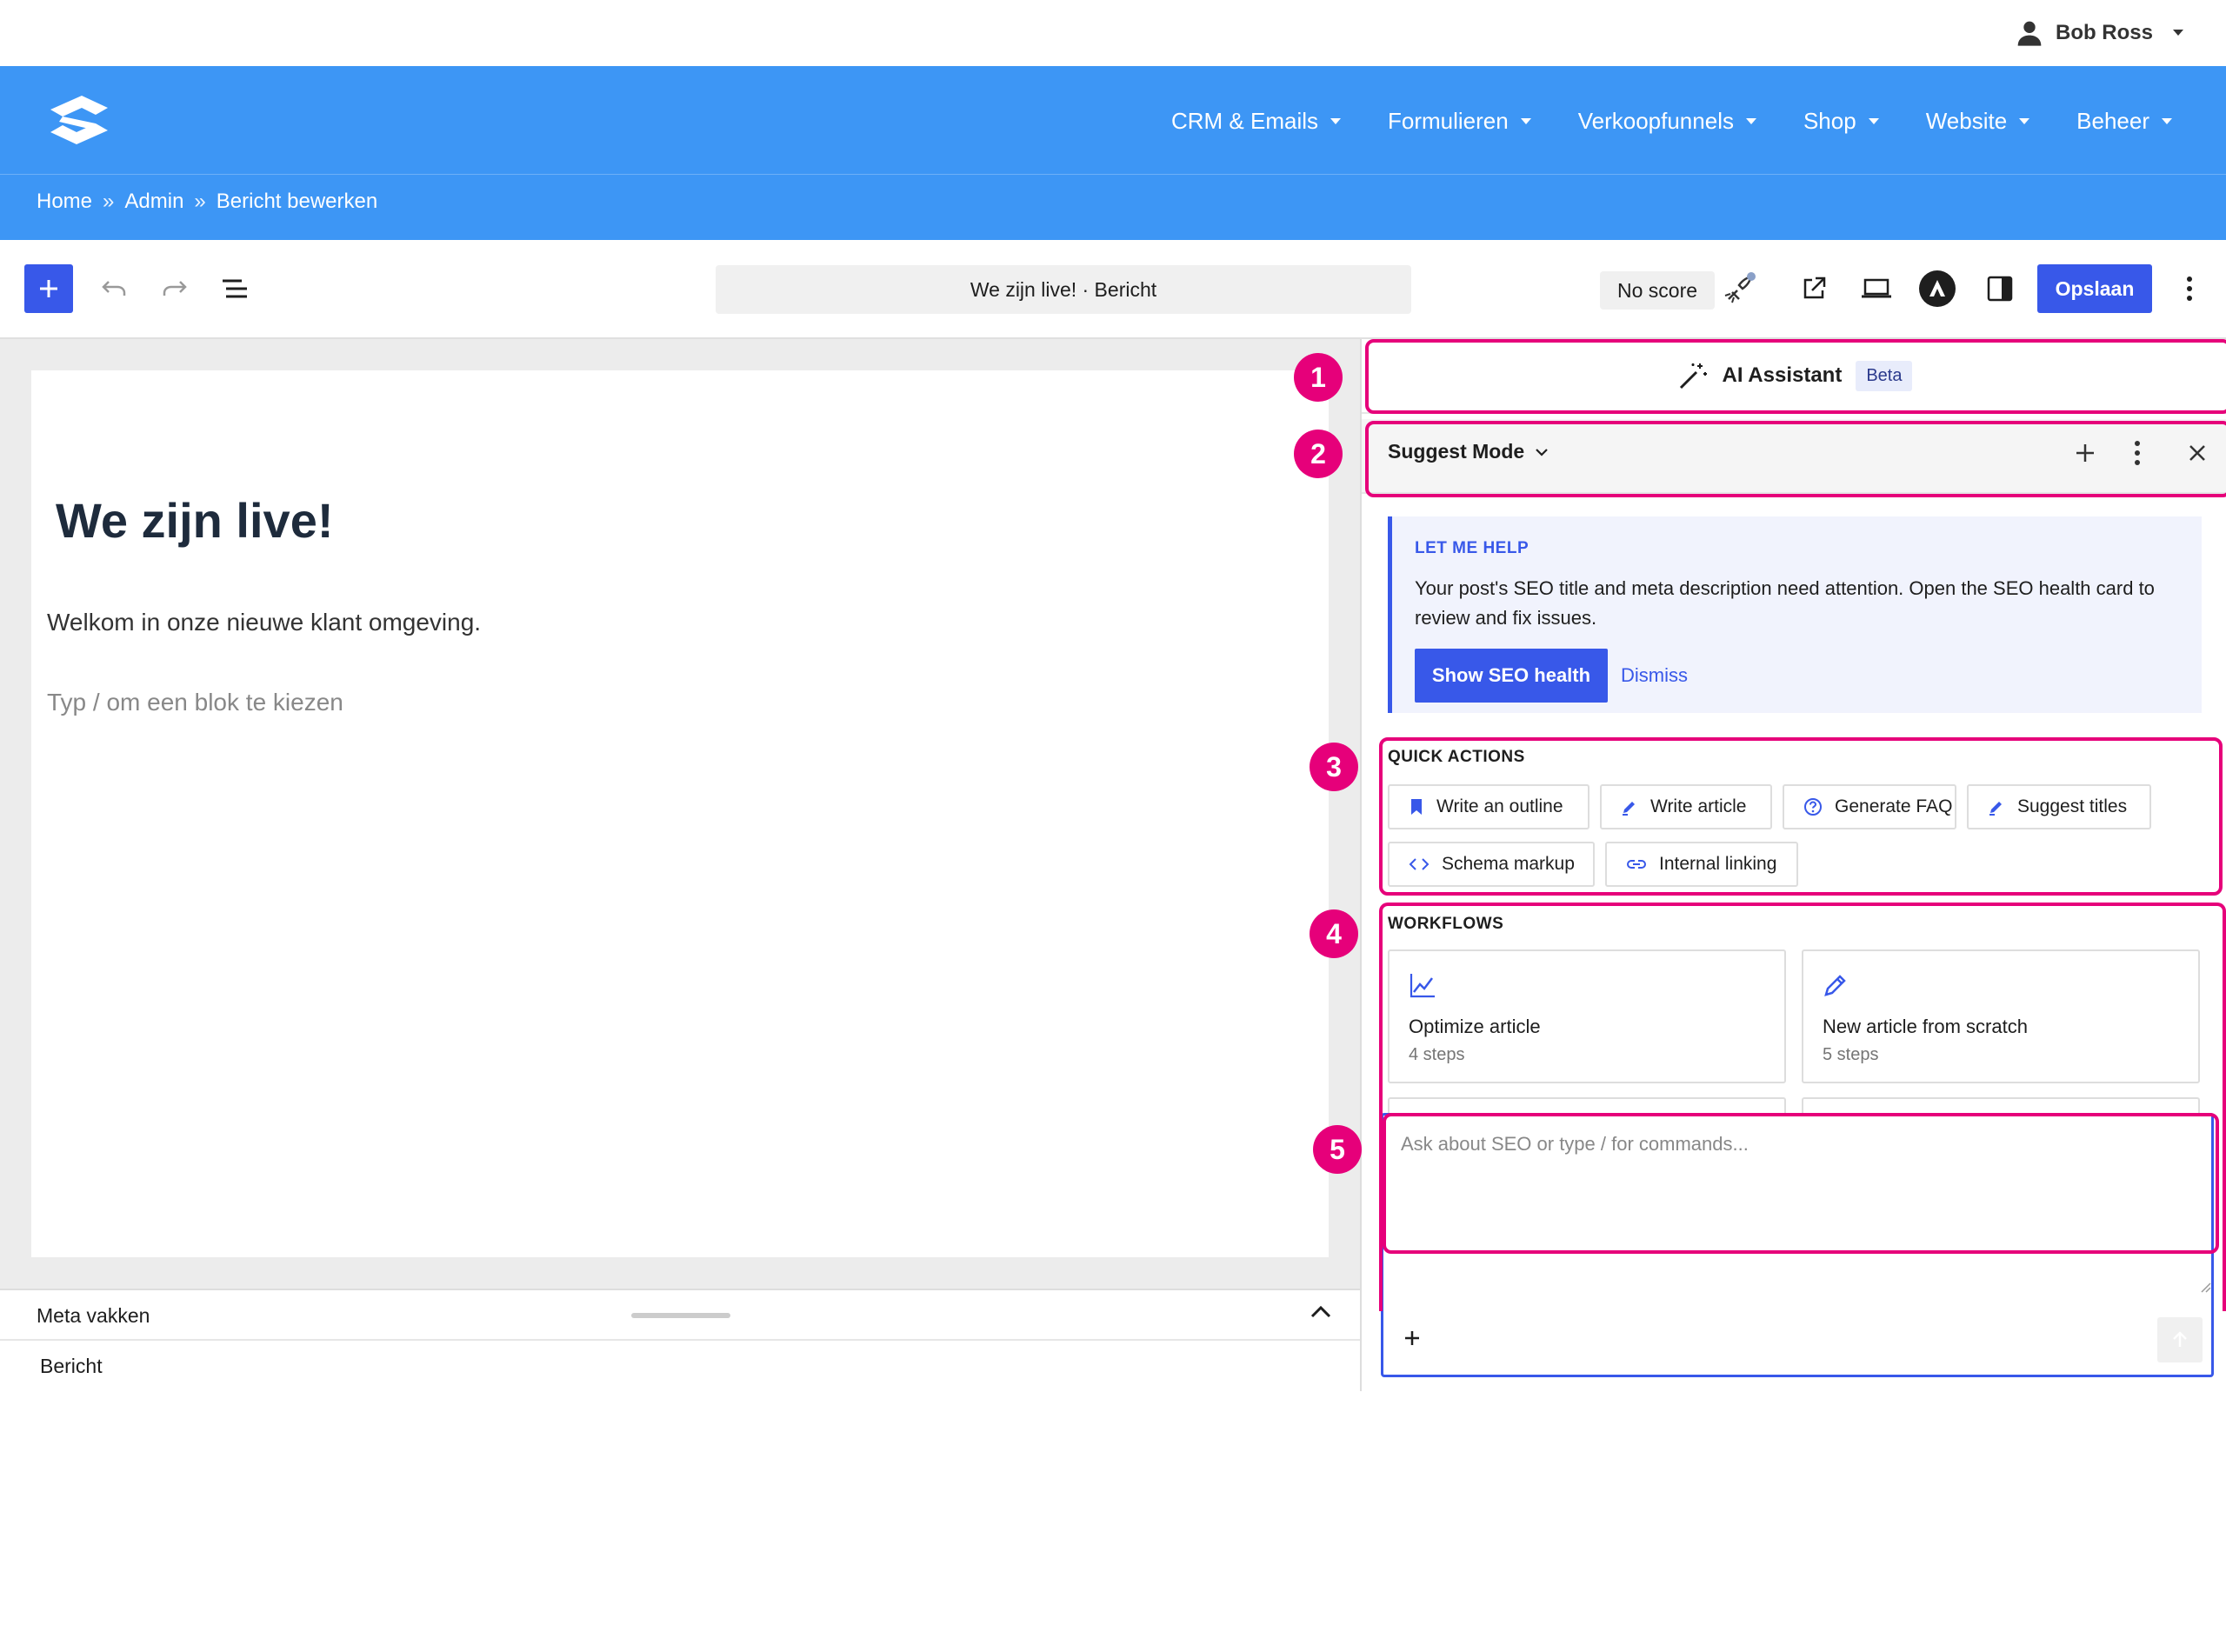 The height and width of the screenshot is (1652, 2226). Describe the element at coordinates (2104, 32) in the screenshot. I see `user-name: Bob Ross` at that location.